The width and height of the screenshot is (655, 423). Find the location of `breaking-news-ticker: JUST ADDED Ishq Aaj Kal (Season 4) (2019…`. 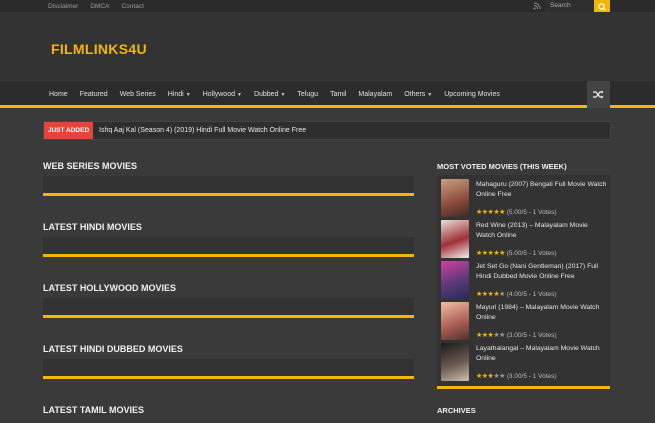

breaking-news-ticker: JUST ADDED Ishq Aaj Kal (Season 4) (2019… is located at coordinates (327, 130).